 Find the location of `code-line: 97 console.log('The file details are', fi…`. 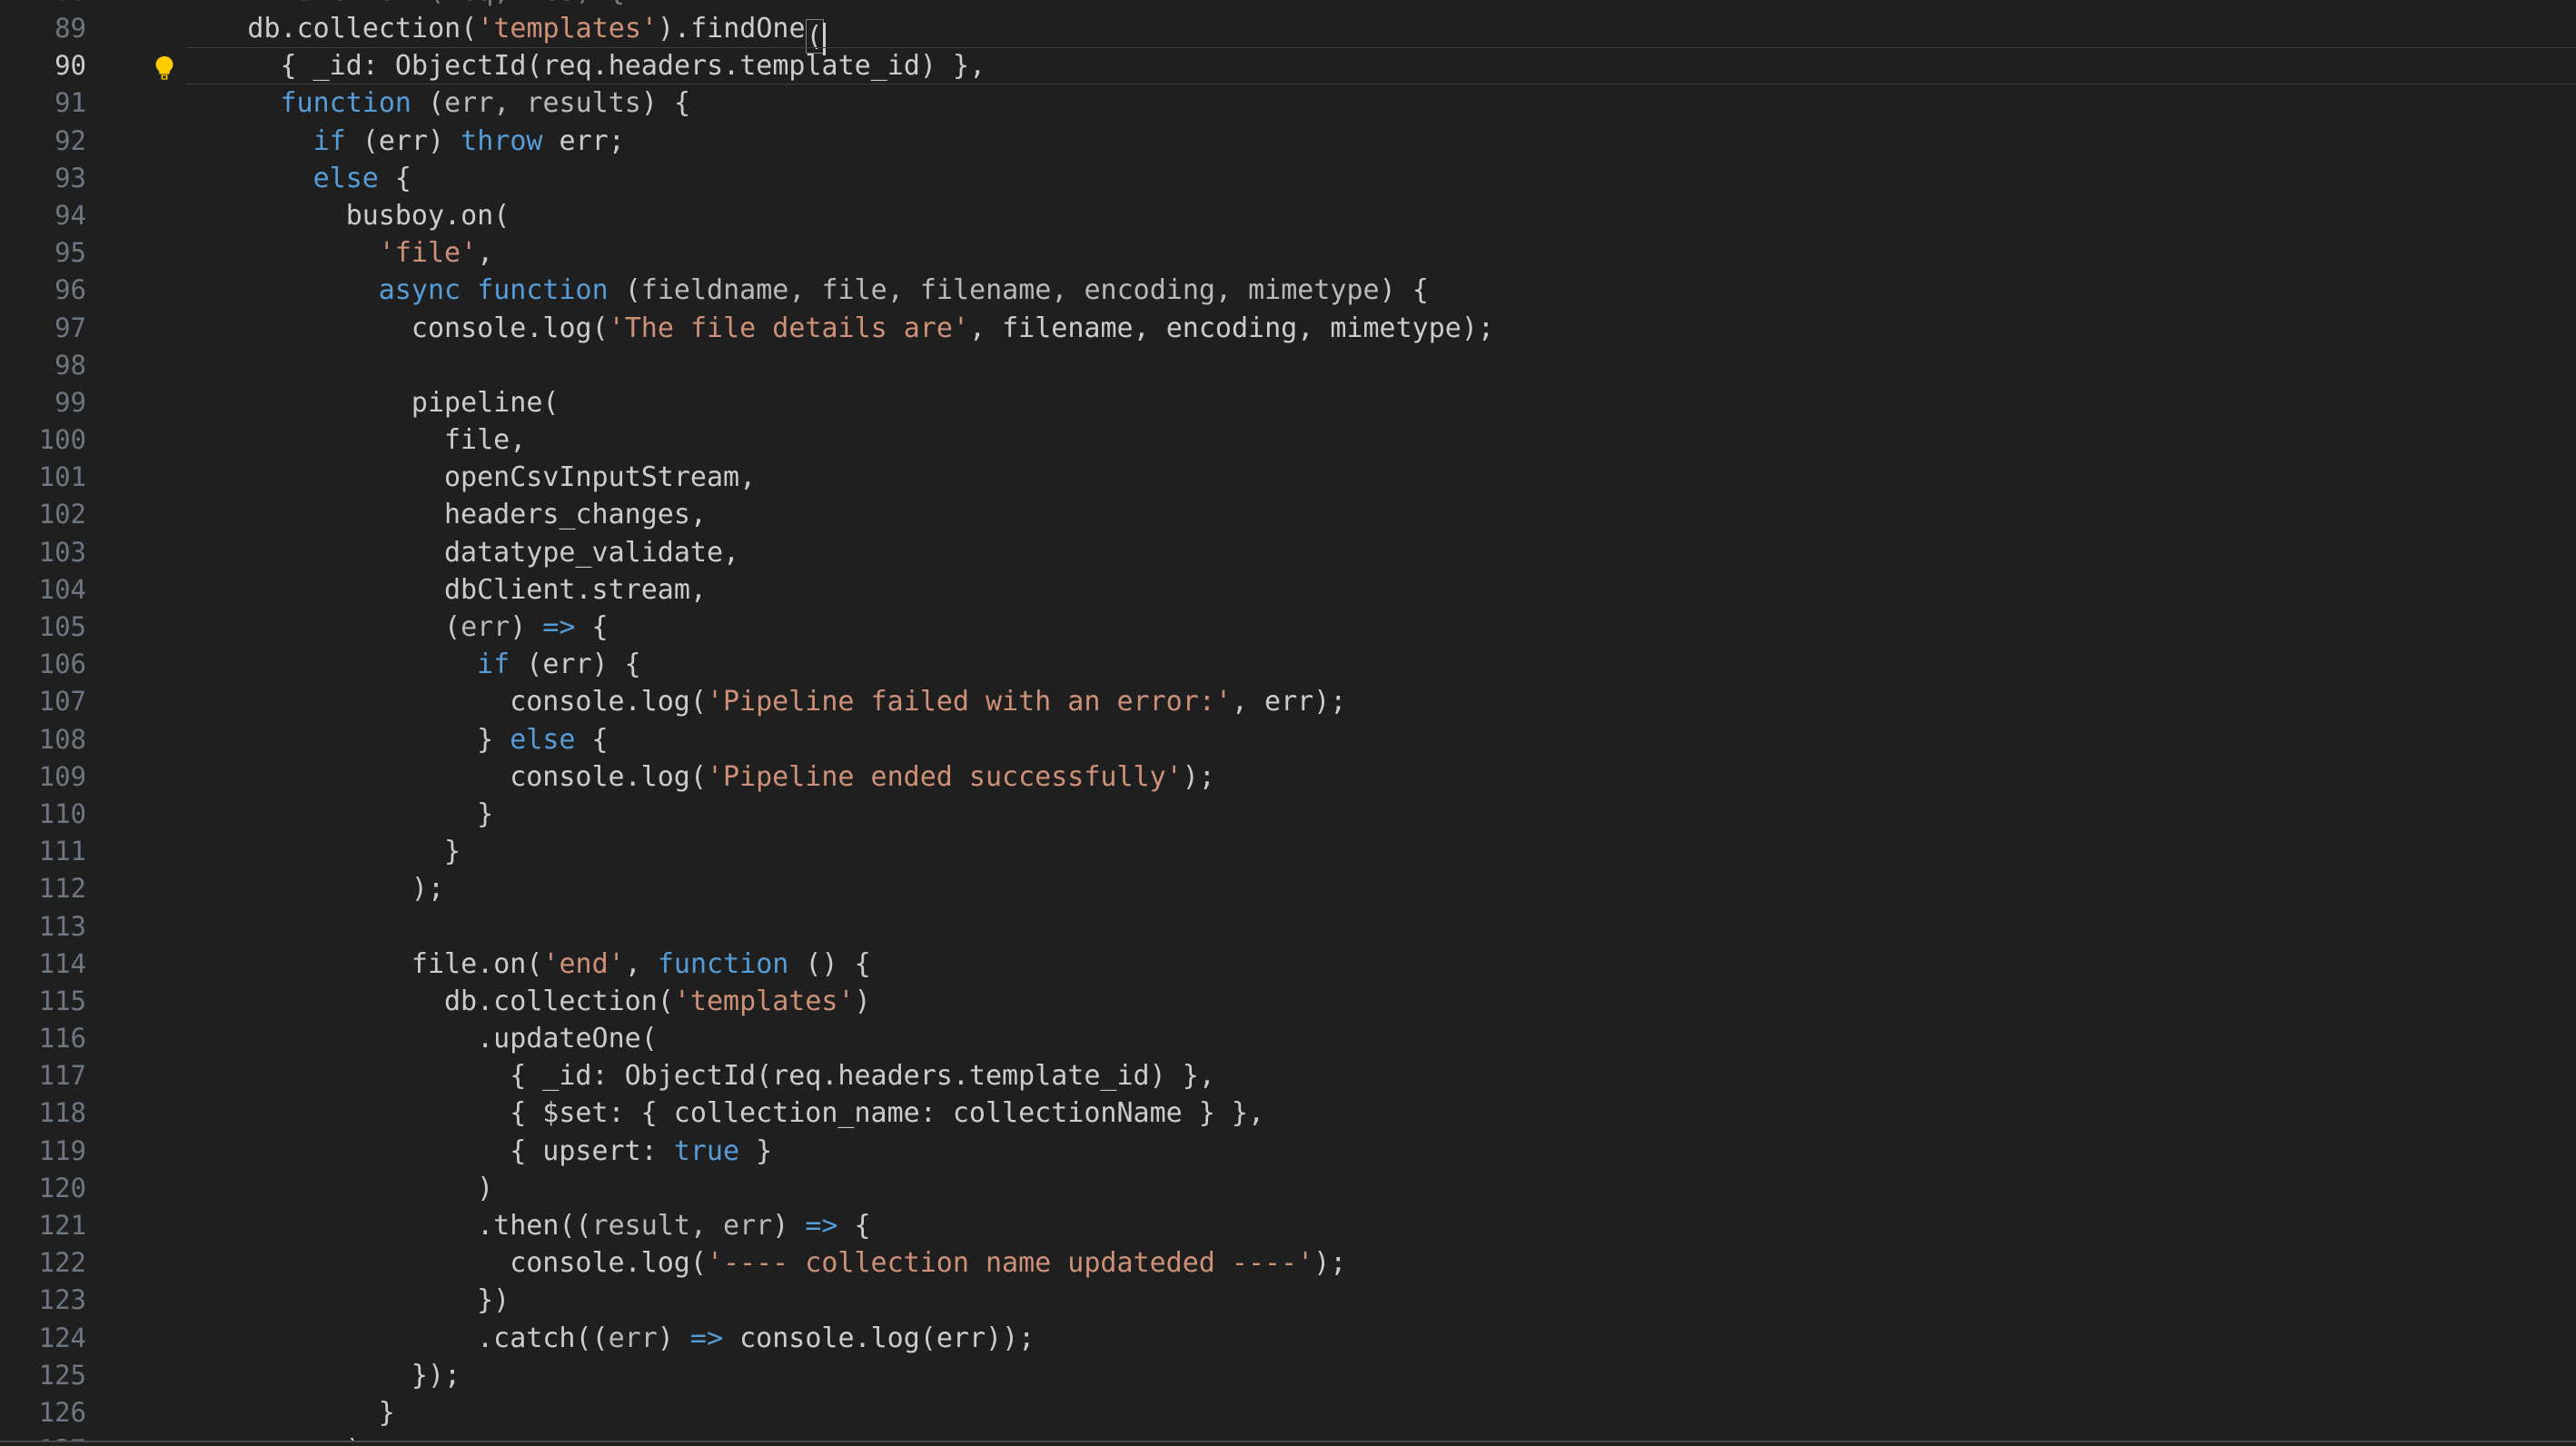

code-line: 97 console.log('The file details are', fi… is located at coordinates (1288, 328).